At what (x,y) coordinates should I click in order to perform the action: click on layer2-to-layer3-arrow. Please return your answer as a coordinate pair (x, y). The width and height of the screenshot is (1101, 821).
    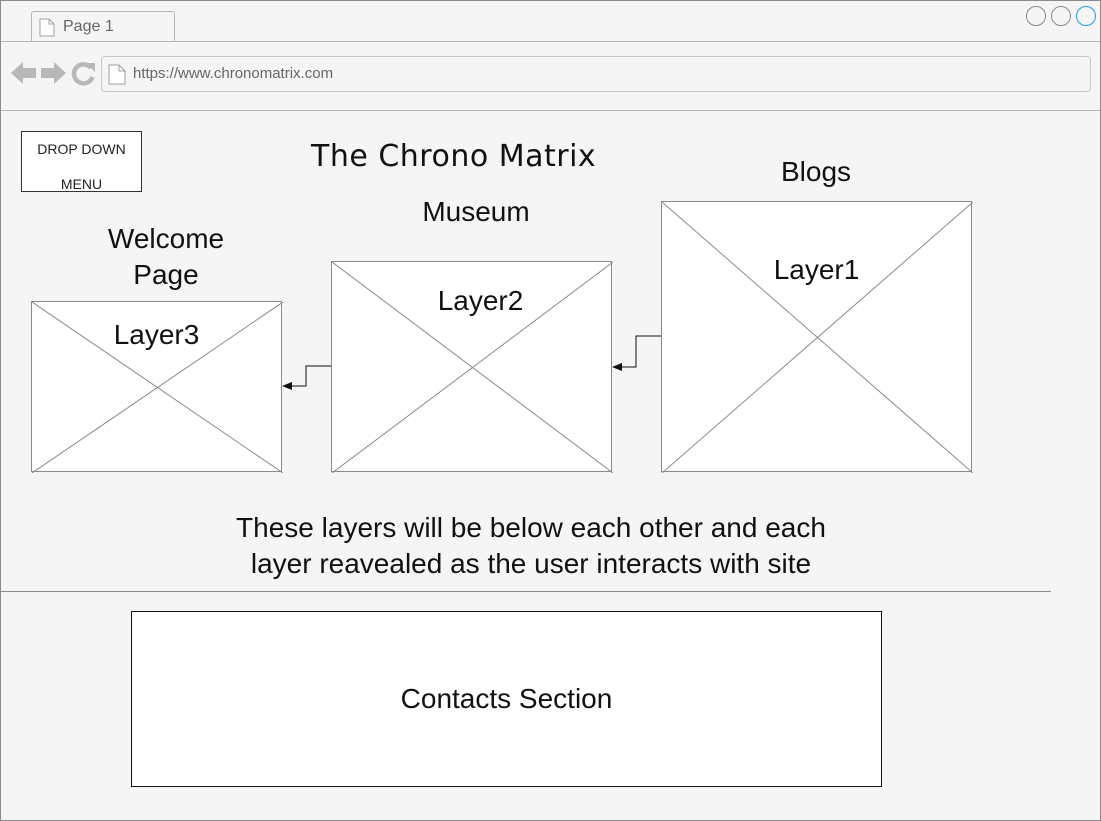
    Looking at the image, I should click on (306, 377).